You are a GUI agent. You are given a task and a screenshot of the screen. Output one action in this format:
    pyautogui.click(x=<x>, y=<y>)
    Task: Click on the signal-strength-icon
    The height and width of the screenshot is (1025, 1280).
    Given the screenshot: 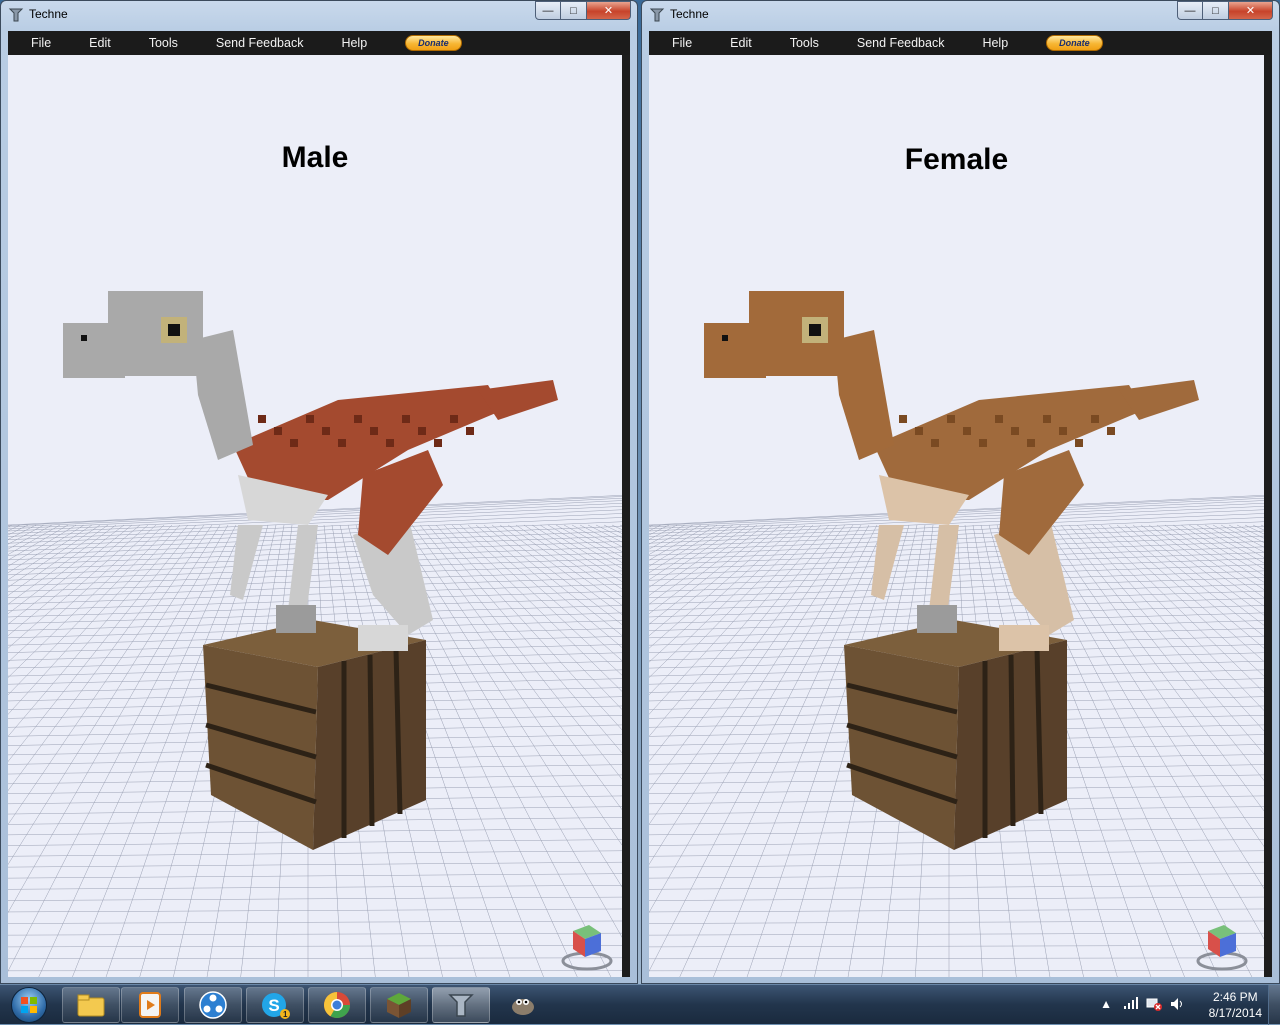 What is the action you would take?
    pyautogui.click(x=1131, y=1003)
    